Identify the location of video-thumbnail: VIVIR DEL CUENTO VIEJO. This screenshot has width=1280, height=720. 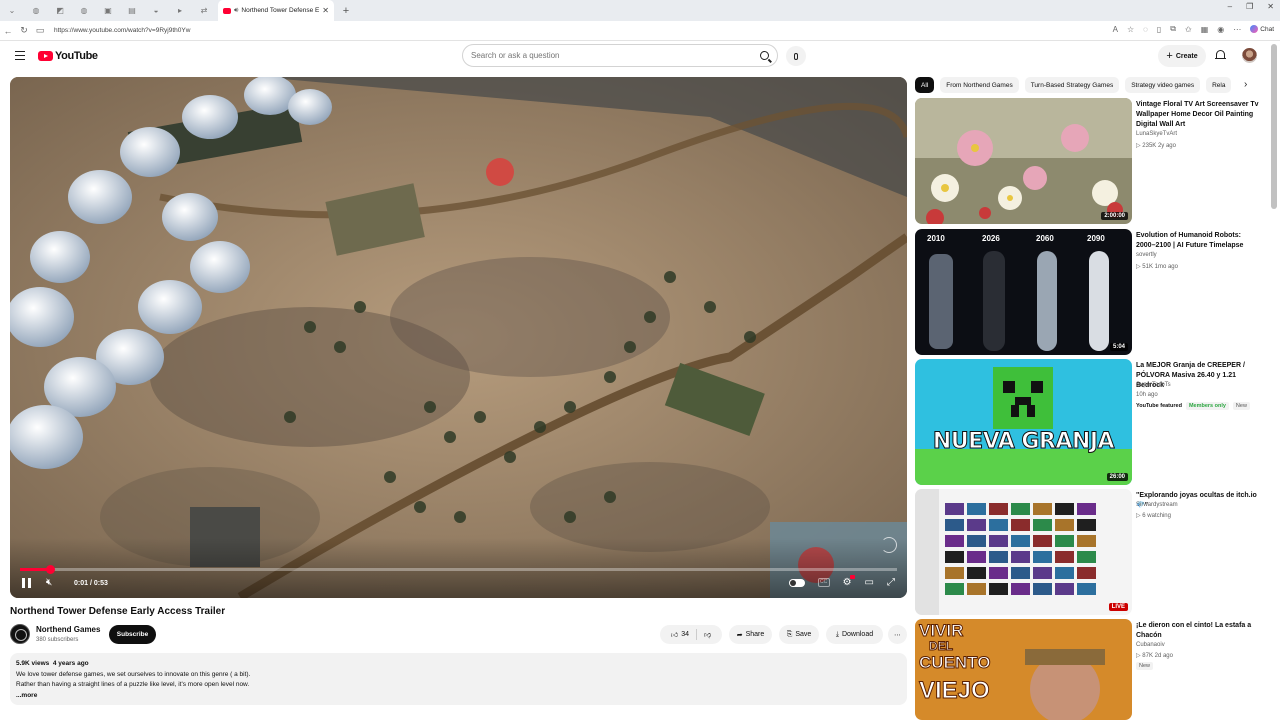
(1023, 669).